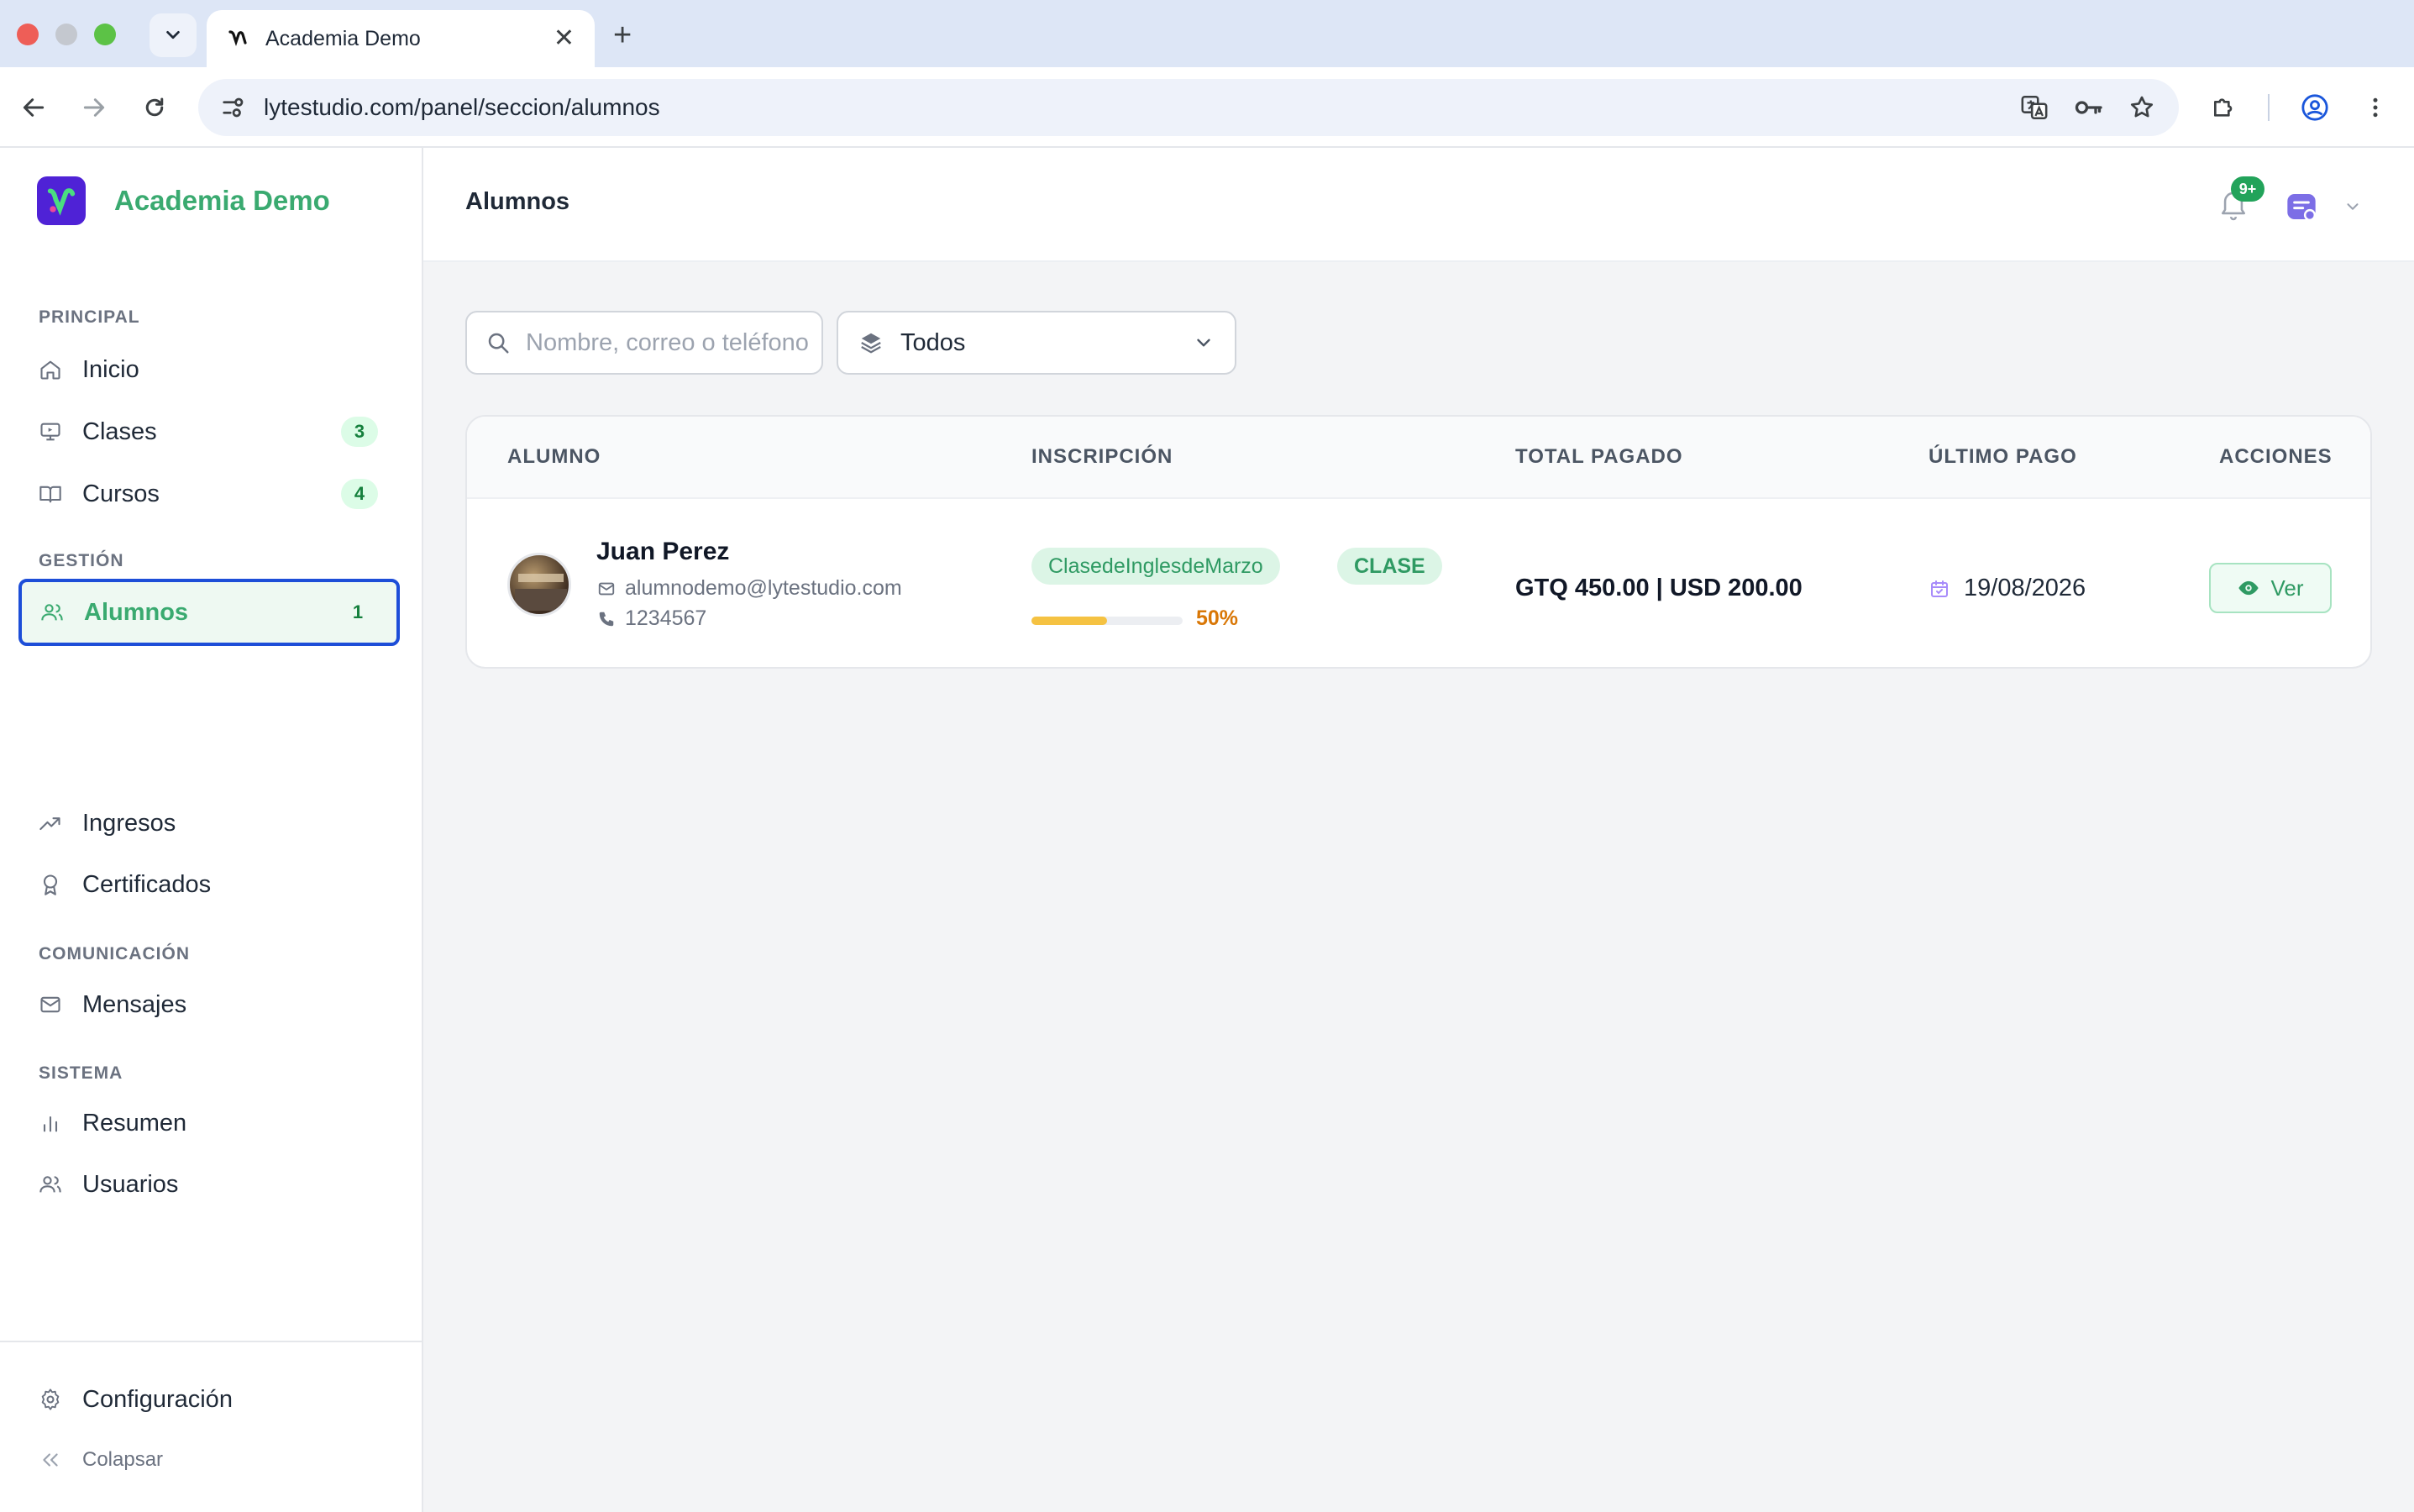 Image resolution: width=2414 pixels, height=1512 pixels. What do you see at coordinates (121, 493) in the screenshot?
I see `sidebar-item-label: Cursos` at bounding box center [121, 493].